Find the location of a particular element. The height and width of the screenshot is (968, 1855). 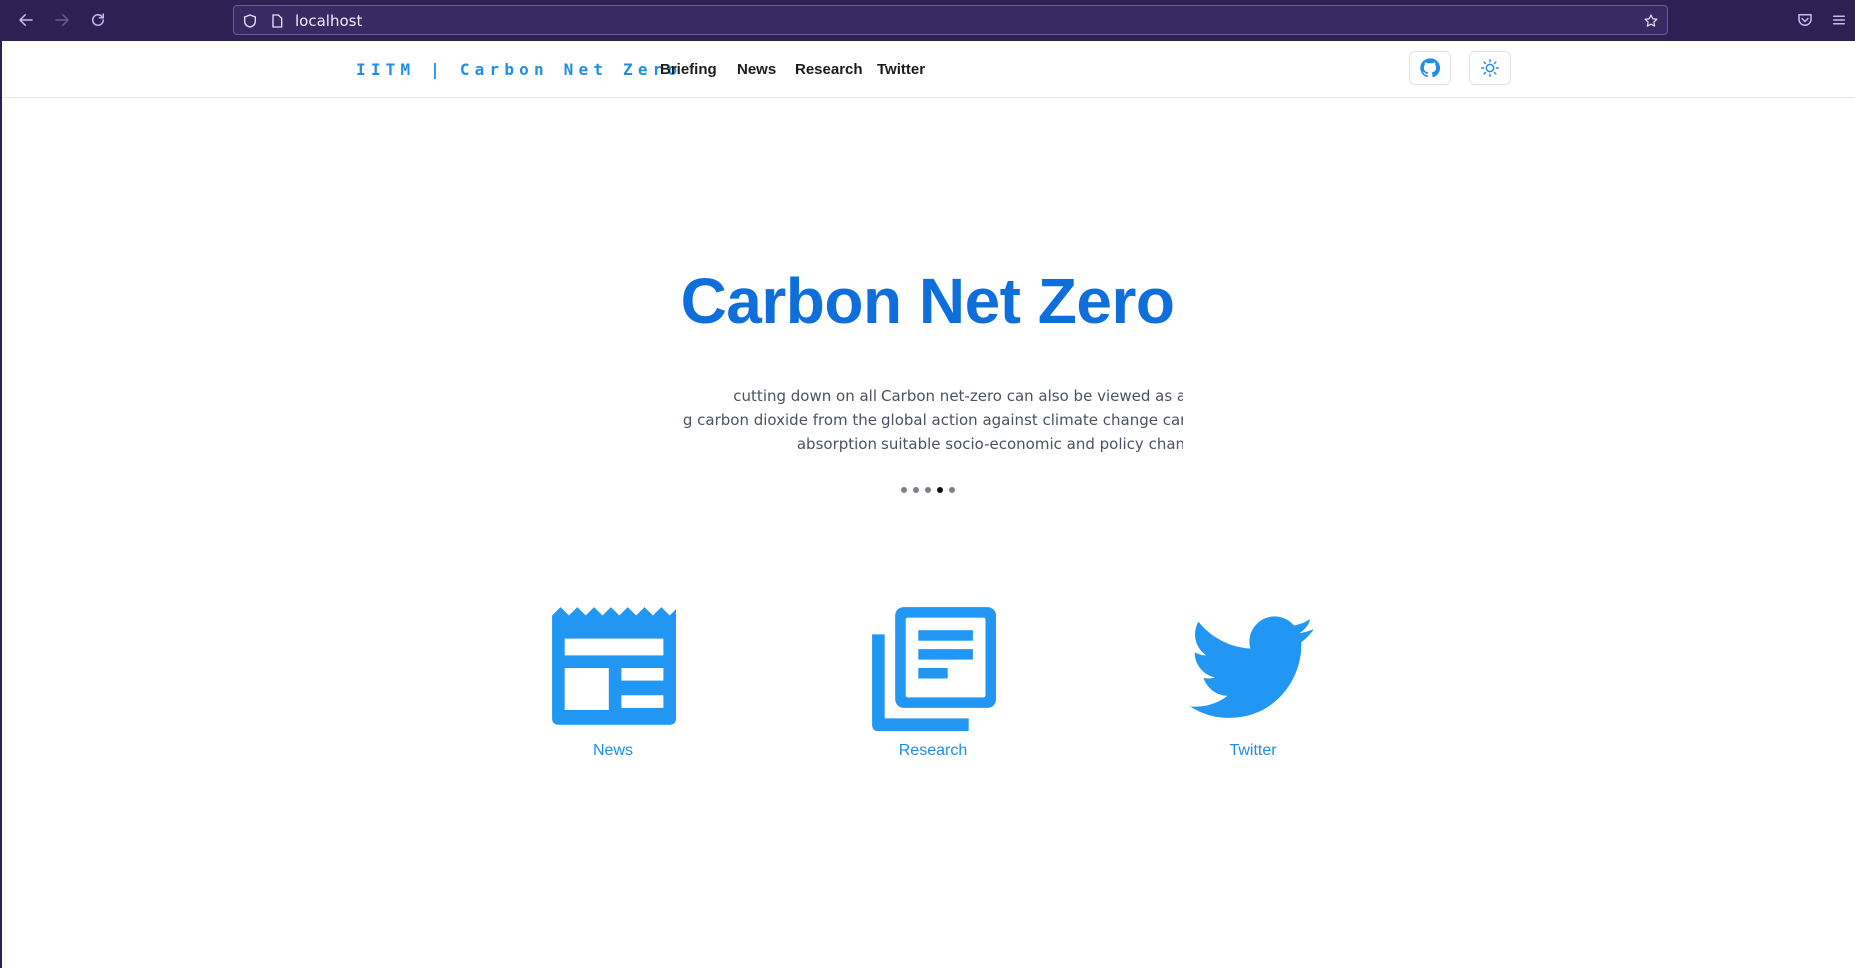

theme-toggle-button is located at coordinates (1490, 68).